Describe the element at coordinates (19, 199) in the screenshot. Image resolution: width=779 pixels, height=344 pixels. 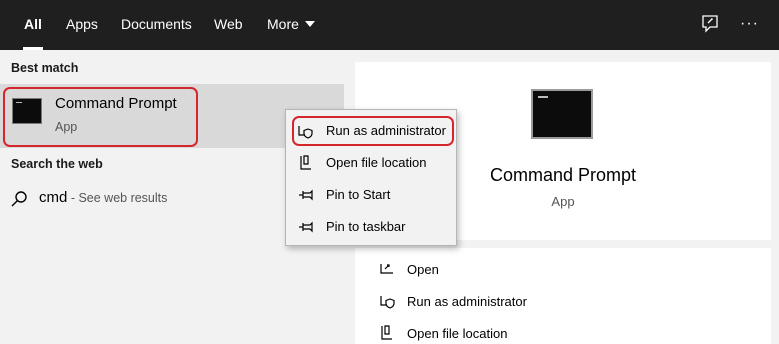
I see `search-icon` at that location.